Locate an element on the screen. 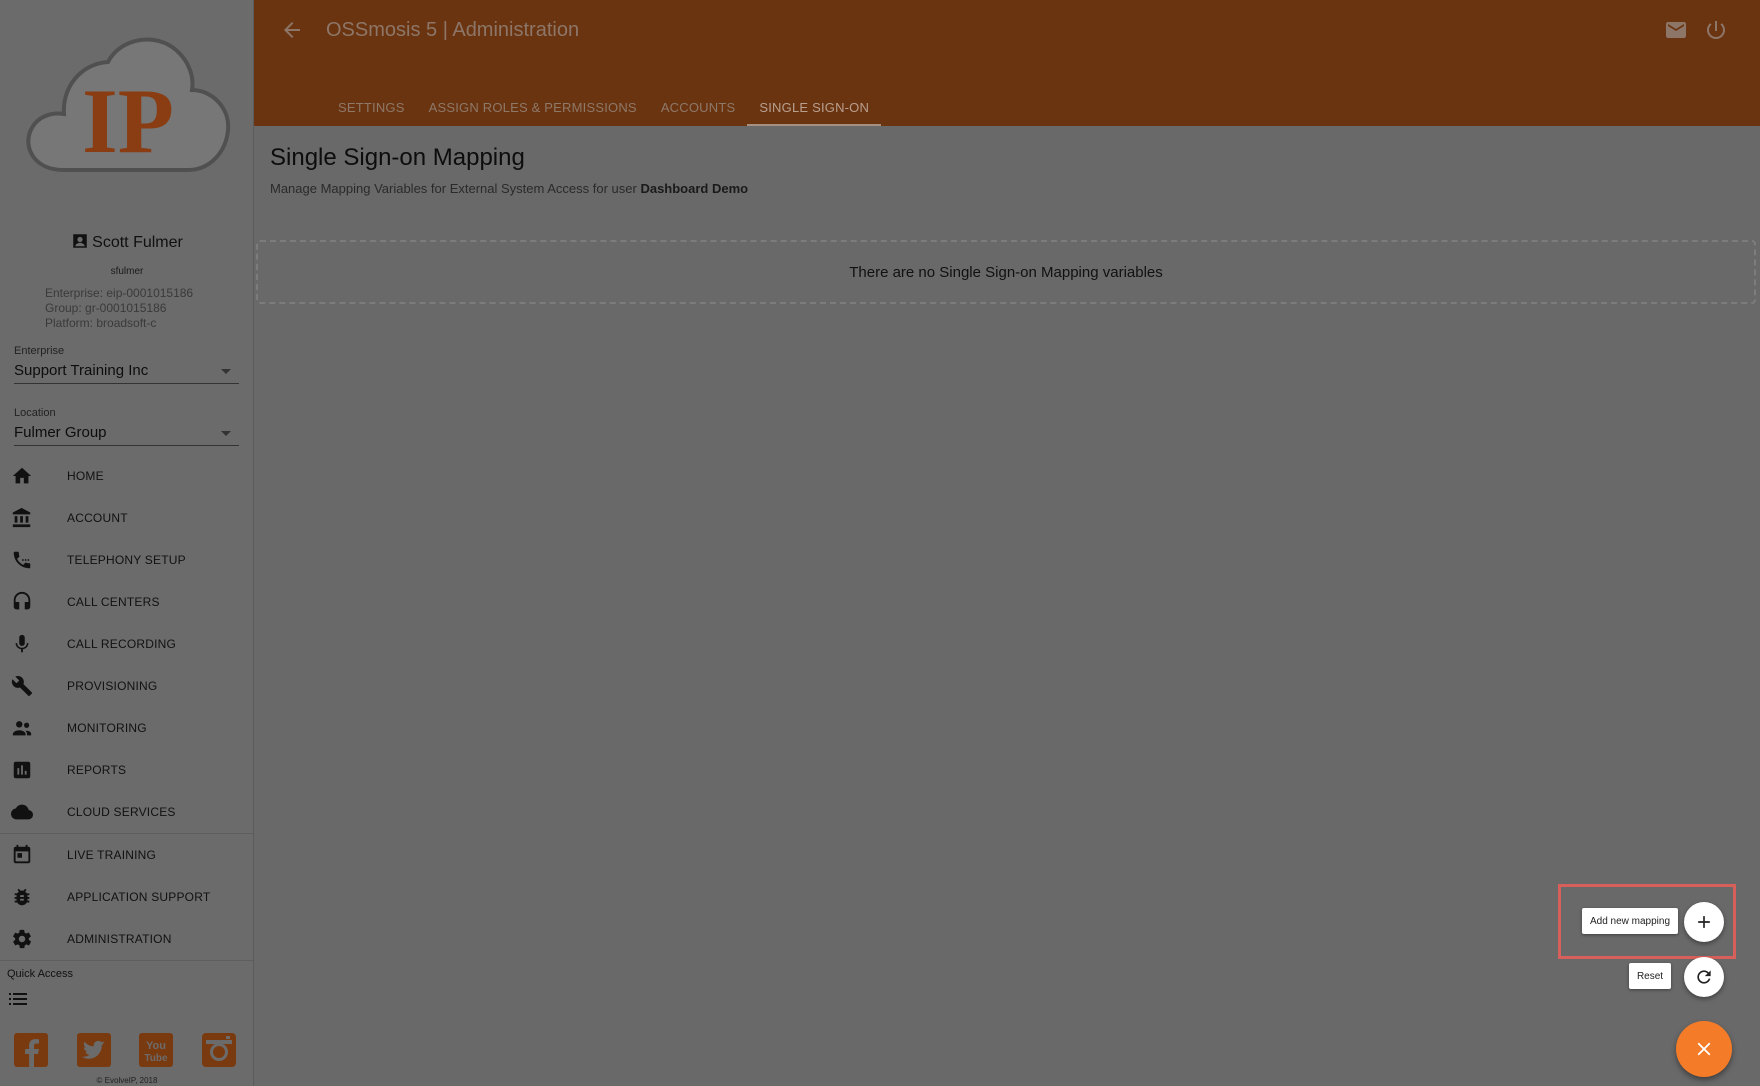  group-id: Group: gr-0001015186 is located at coordinates (106, 308).